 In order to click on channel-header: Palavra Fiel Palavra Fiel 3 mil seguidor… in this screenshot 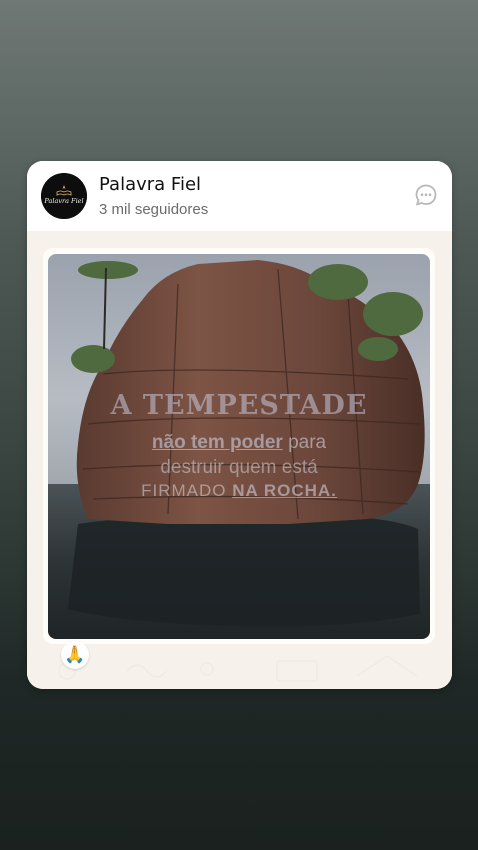, I will do `click(239, 196)`.